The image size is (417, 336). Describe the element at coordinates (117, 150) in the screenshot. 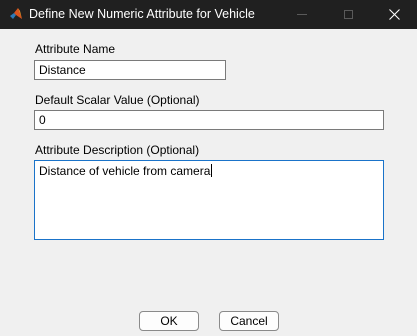

I see `description-label: Attribute Description (Optional)` at that location.